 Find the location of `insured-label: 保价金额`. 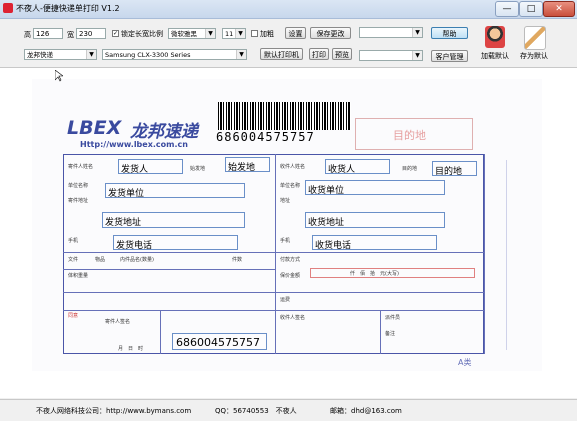

insured-label: 保价金额 is located at coordinates (290, 276).